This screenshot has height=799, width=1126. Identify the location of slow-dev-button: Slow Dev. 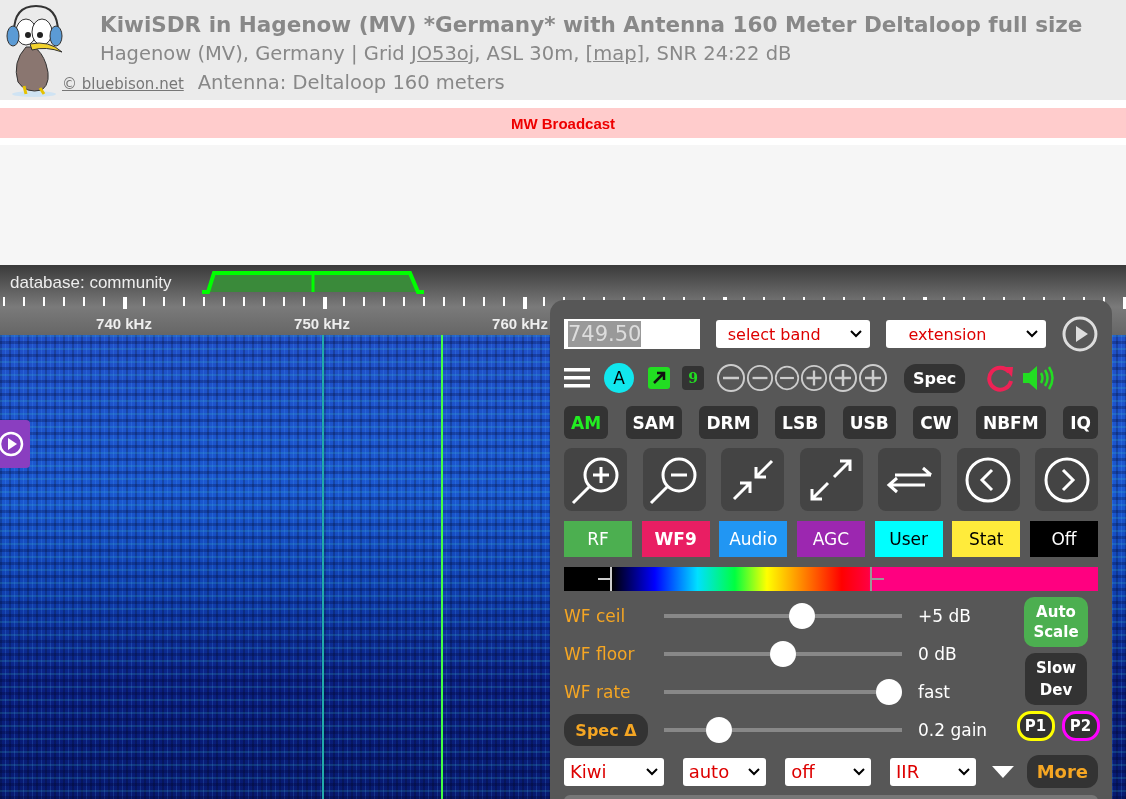
(1056, 679).